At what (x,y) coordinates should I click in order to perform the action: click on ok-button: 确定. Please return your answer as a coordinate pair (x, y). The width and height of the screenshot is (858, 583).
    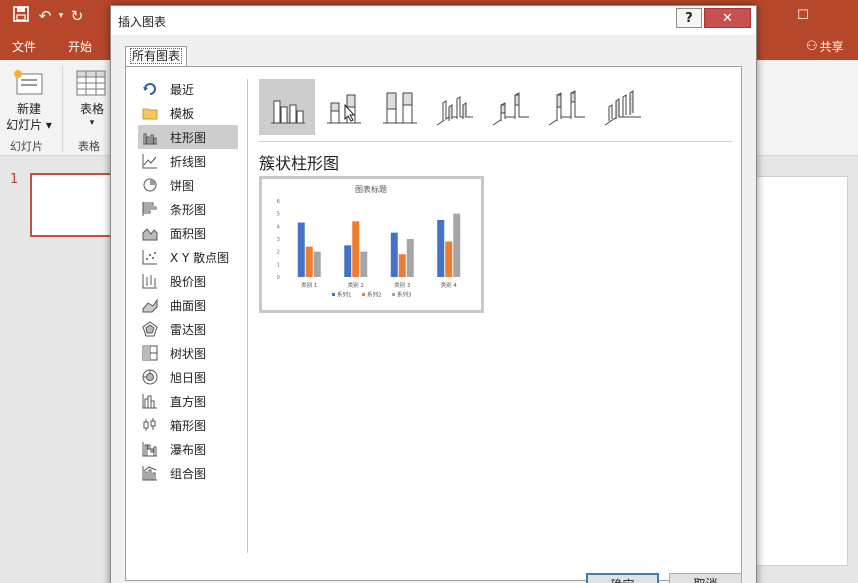
    Looking at the image, I should click on (622, 578).